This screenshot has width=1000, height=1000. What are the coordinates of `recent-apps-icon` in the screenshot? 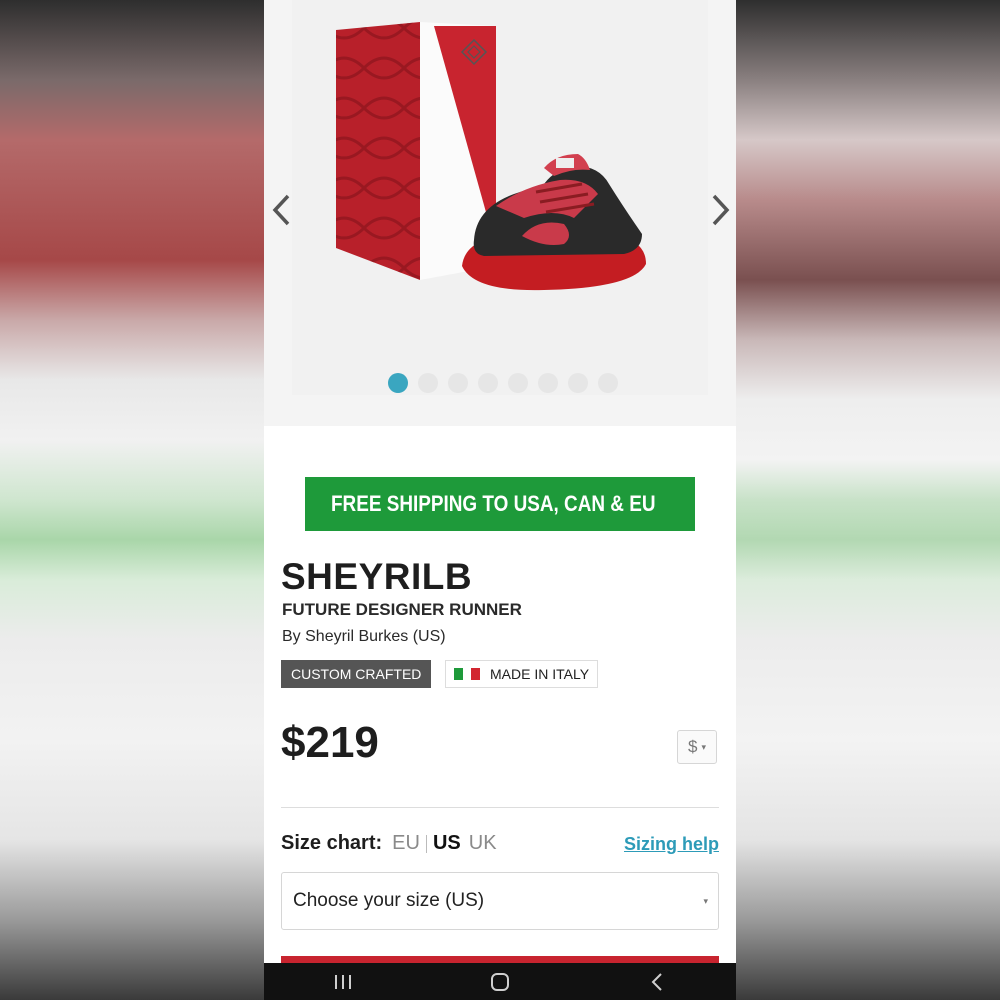 It's located at (342, 981).